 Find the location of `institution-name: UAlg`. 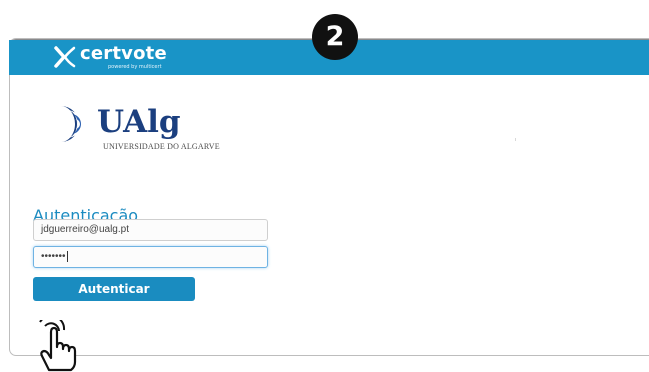

institution-name: UAlg is located at coordinates (139, 122).